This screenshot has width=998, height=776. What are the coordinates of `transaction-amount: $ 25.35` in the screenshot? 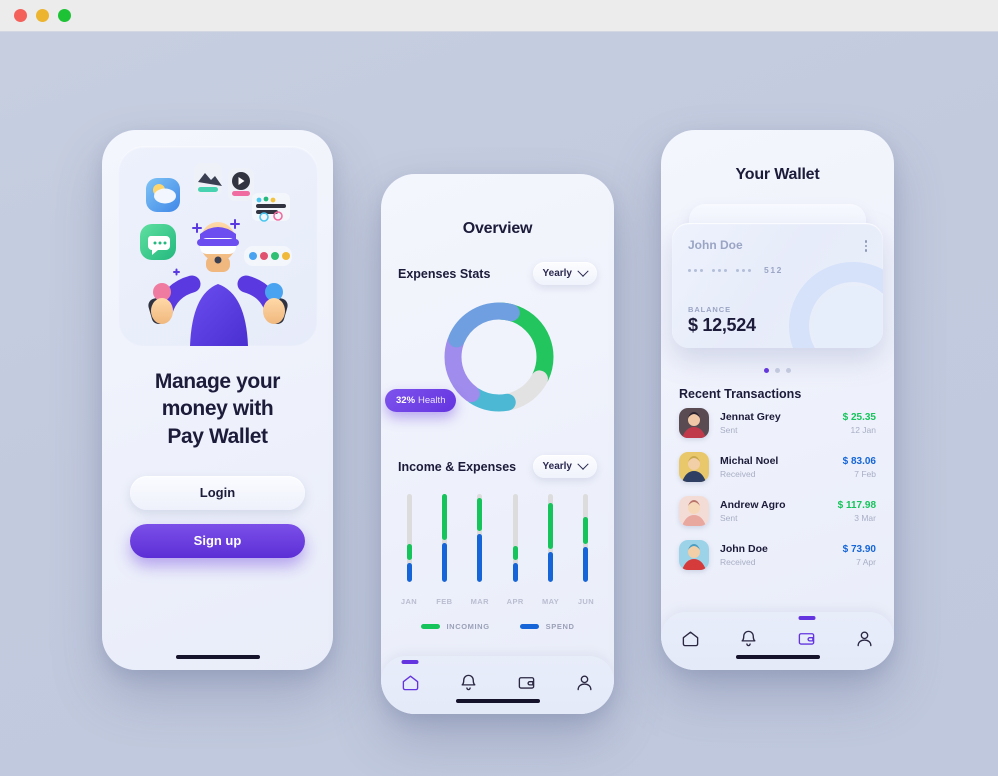 It's located at (859, 417).